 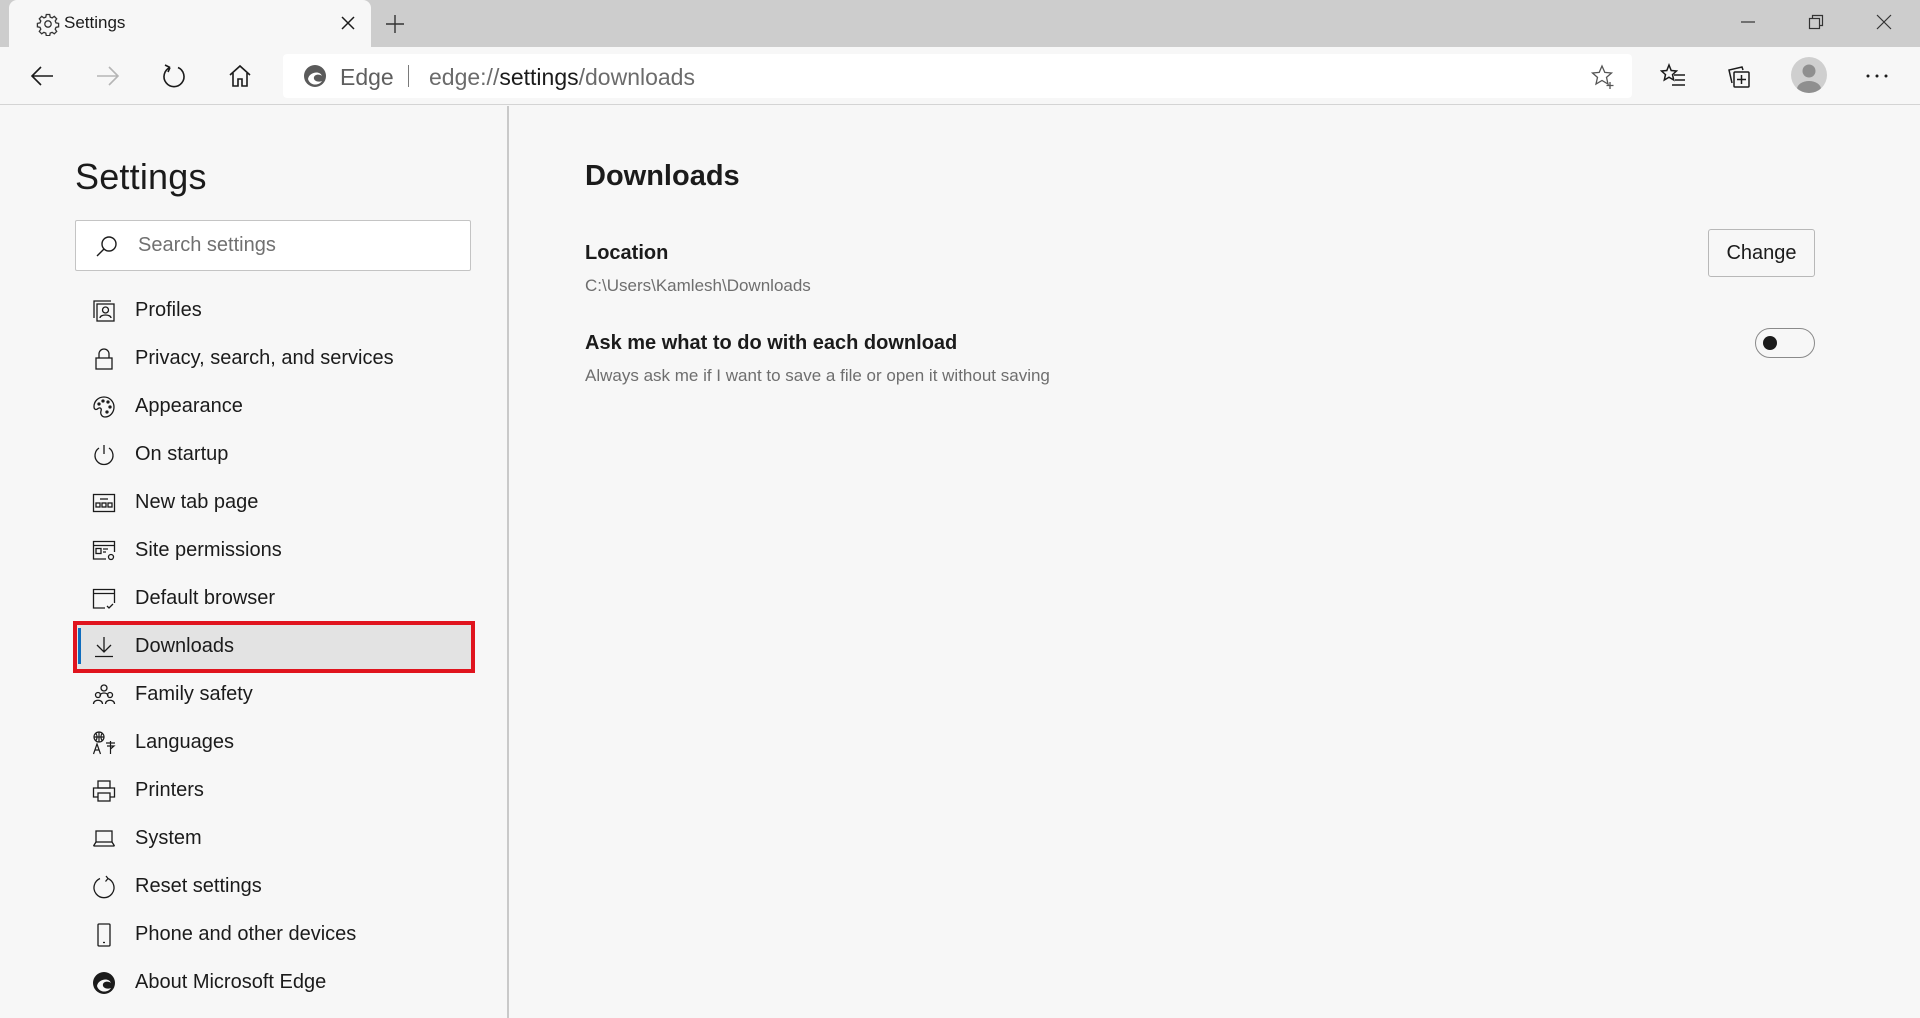 What do you see at coordinates (264, 358) in the screenshot?
I see `sidebar-item-label: Privacy, search, and services` at bounding box center [264, 358].